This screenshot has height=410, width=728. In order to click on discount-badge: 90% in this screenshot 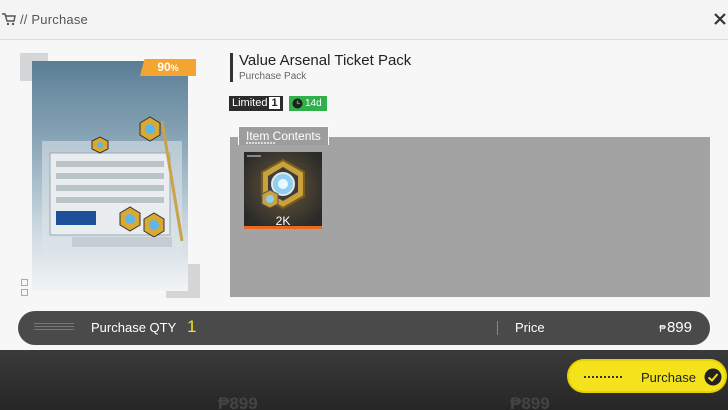, I will do `click(168, 67)`.